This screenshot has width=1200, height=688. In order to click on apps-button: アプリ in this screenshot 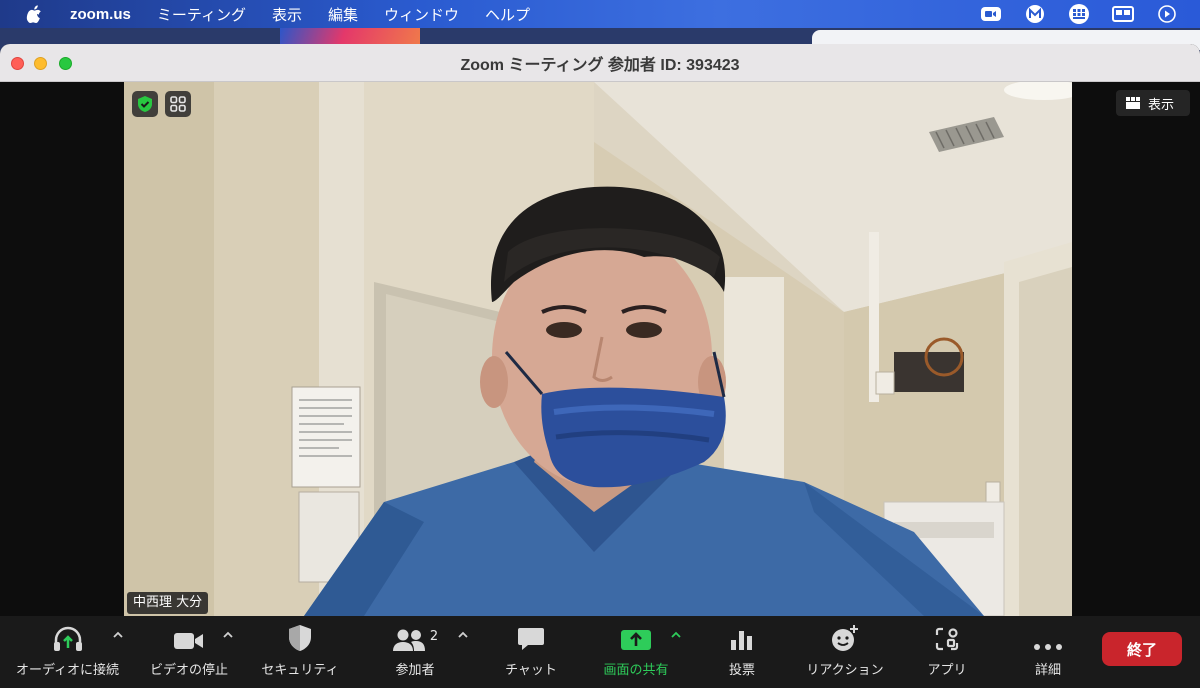, I will do `click(947, 651)`.